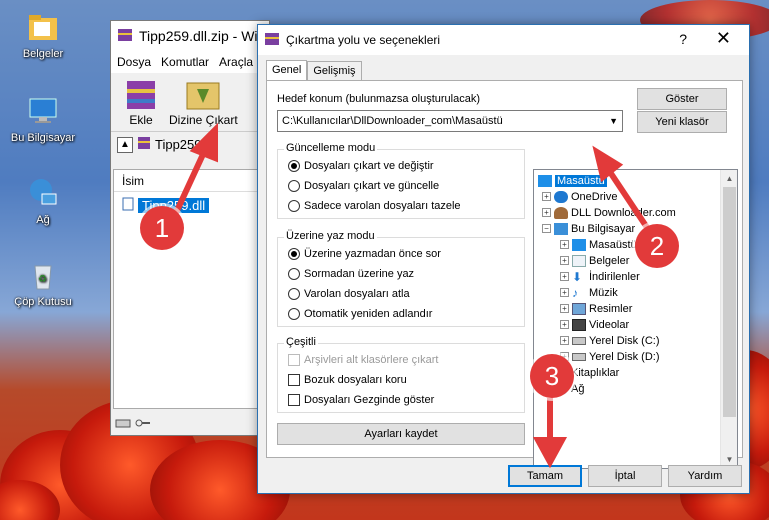 The height and width of the screenshot is (520, 769). I want to click on archive-icon, so click(144, 144).